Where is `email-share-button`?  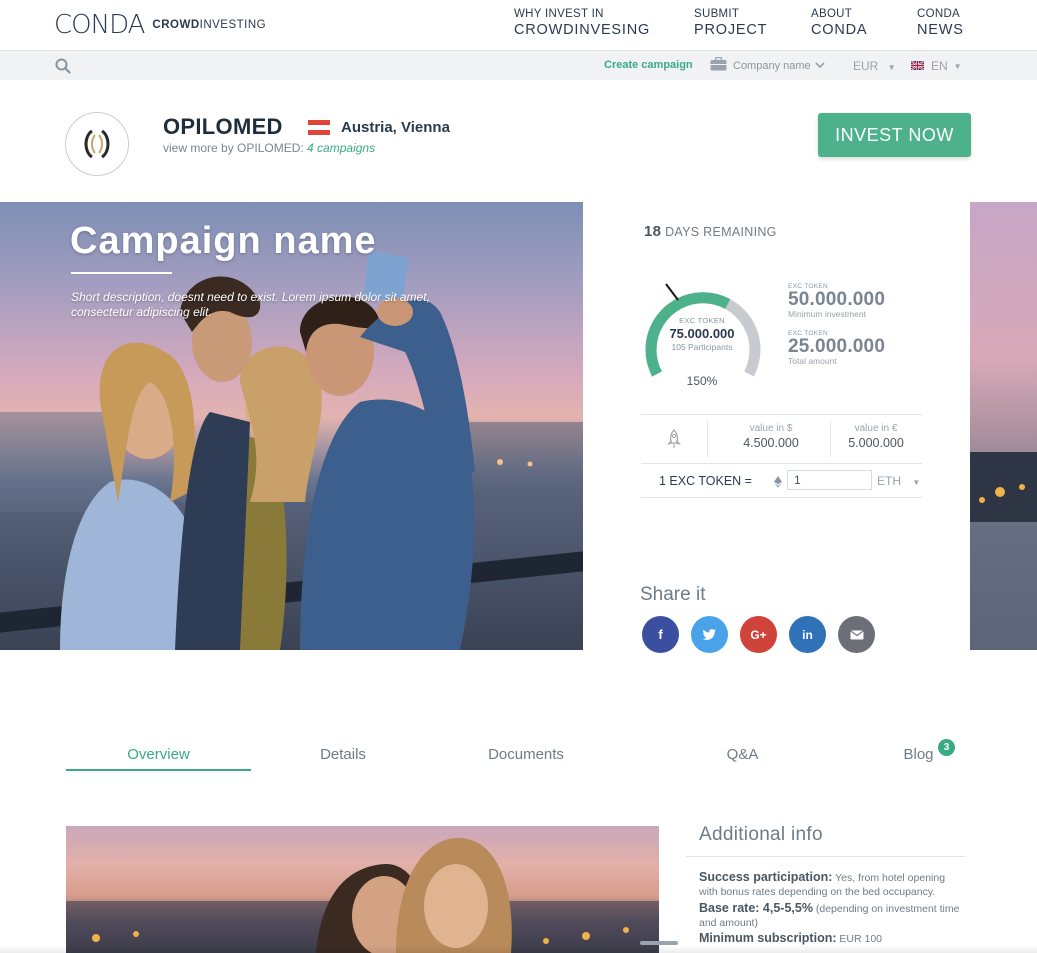
email-share-button is located at coordinates (856, 634).